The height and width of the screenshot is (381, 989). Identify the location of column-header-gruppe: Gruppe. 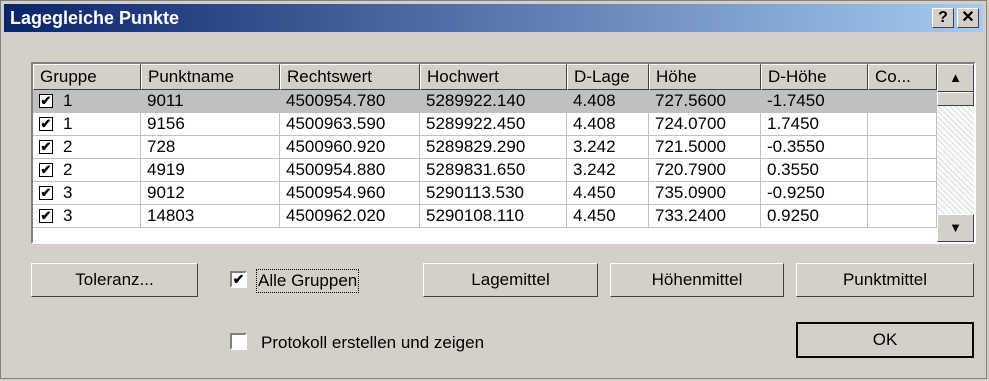
(87, 77).